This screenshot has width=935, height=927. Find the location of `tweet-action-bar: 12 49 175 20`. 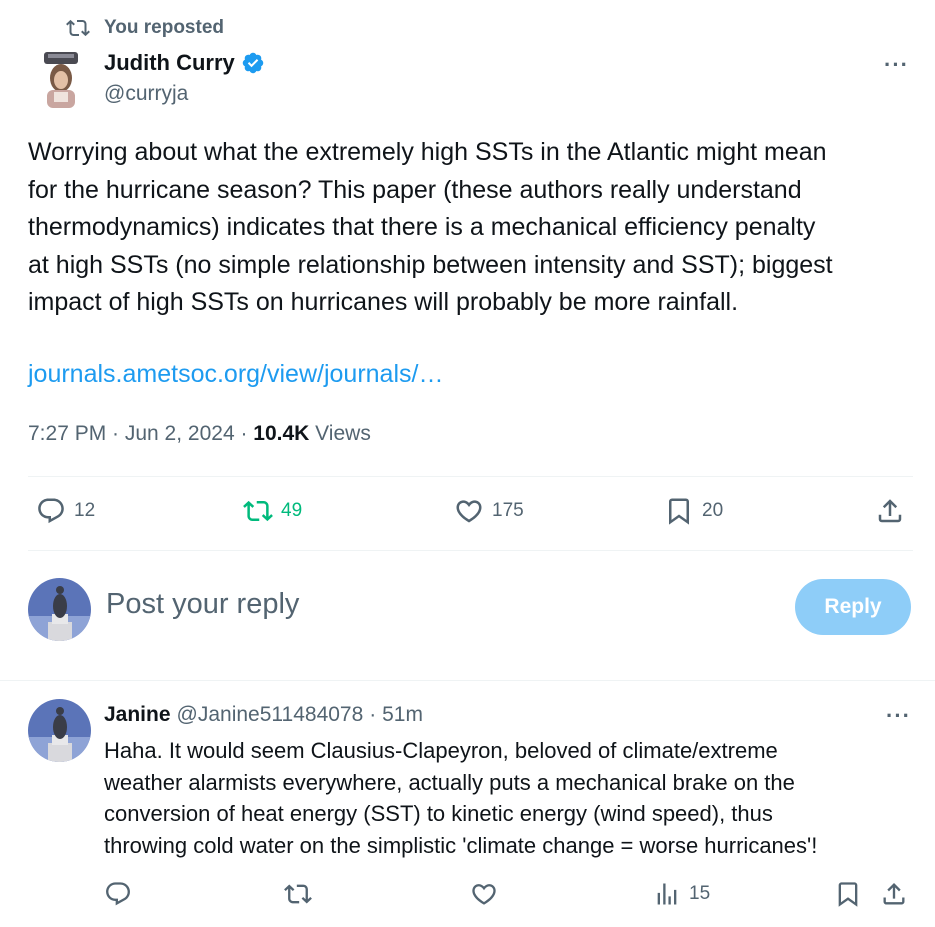

tweet-action-bar: 12 49 175 20 is located at coordinates (470, 516).